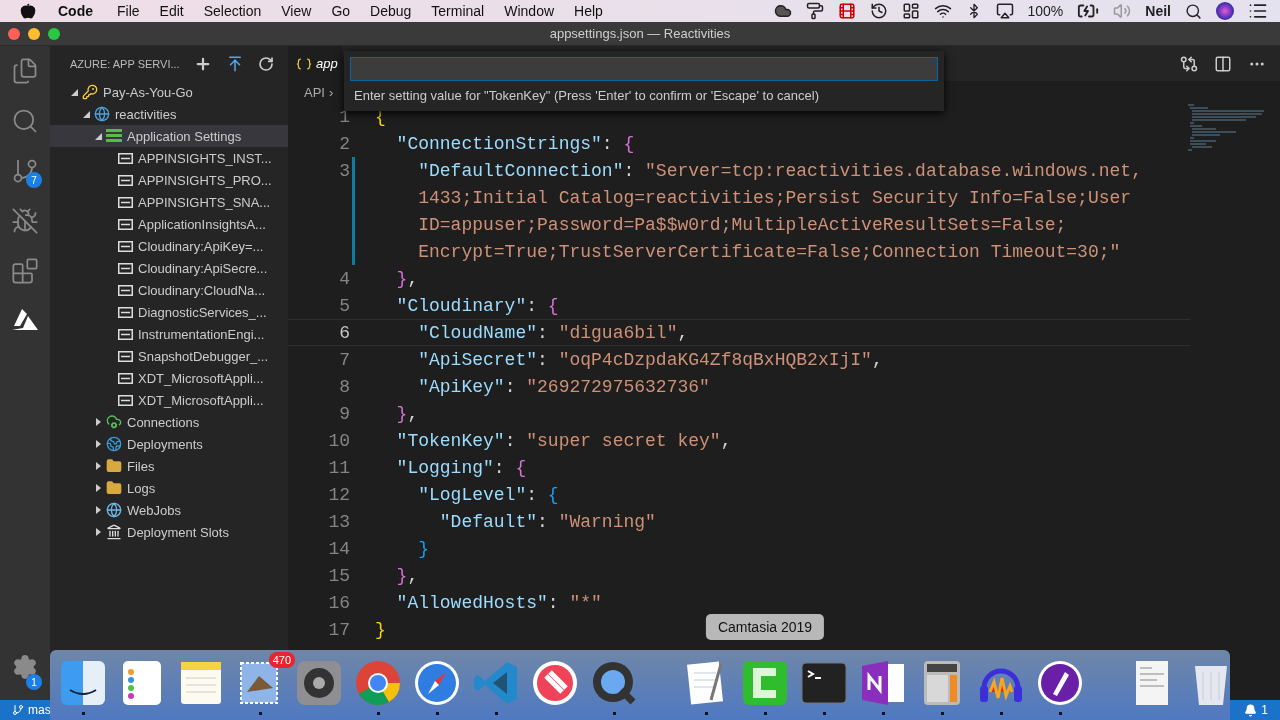 The height and width of the screenshot is (720, 1280). I want to click on menu-item: Edit, so click(171, 11).